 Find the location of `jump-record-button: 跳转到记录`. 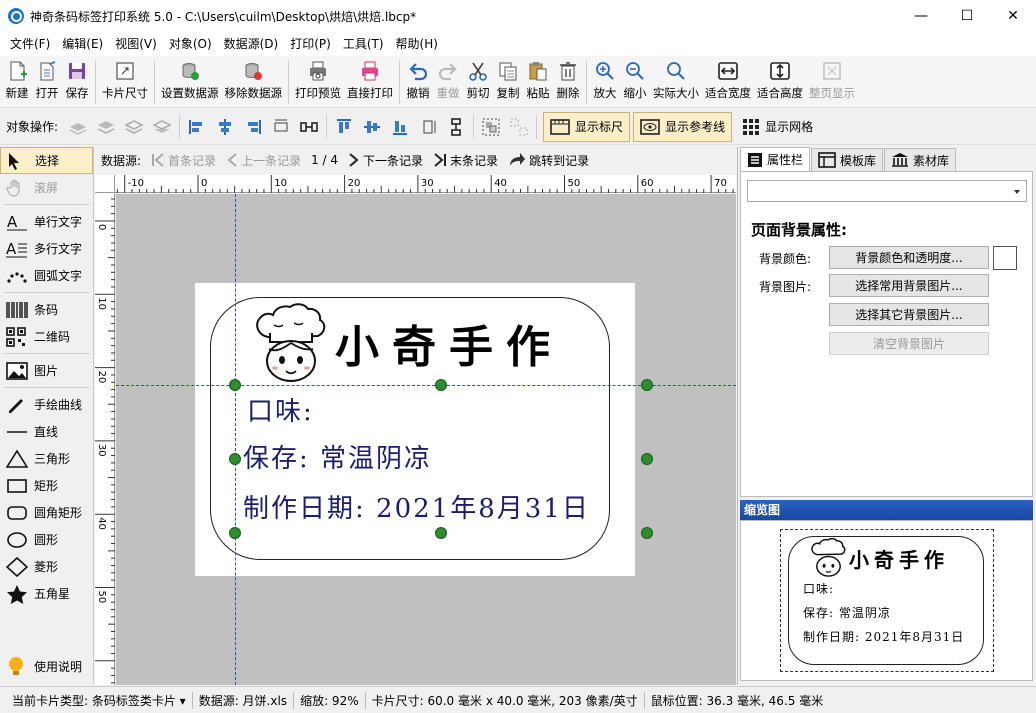

jump-record-button: 跳转到记录 is located at coordinates (548, 160).